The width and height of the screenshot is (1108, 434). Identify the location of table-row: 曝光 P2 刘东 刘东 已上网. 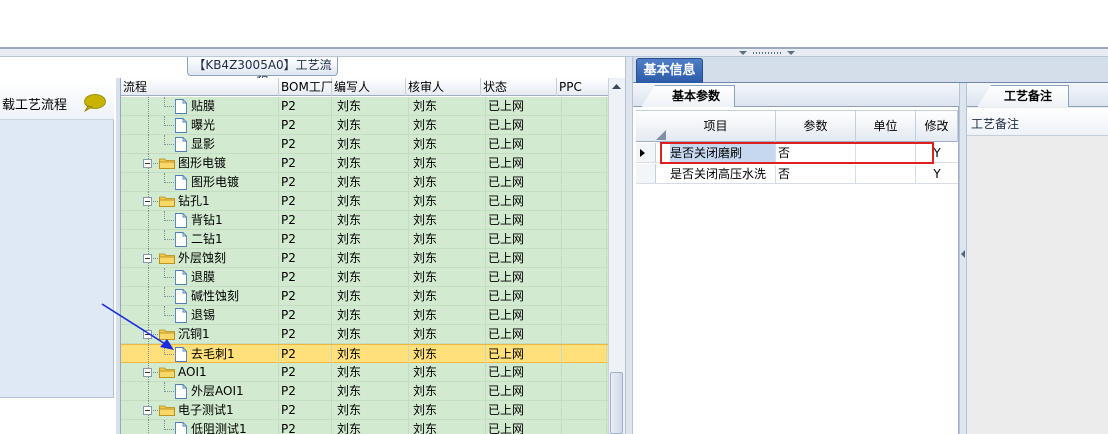
(364, 125).